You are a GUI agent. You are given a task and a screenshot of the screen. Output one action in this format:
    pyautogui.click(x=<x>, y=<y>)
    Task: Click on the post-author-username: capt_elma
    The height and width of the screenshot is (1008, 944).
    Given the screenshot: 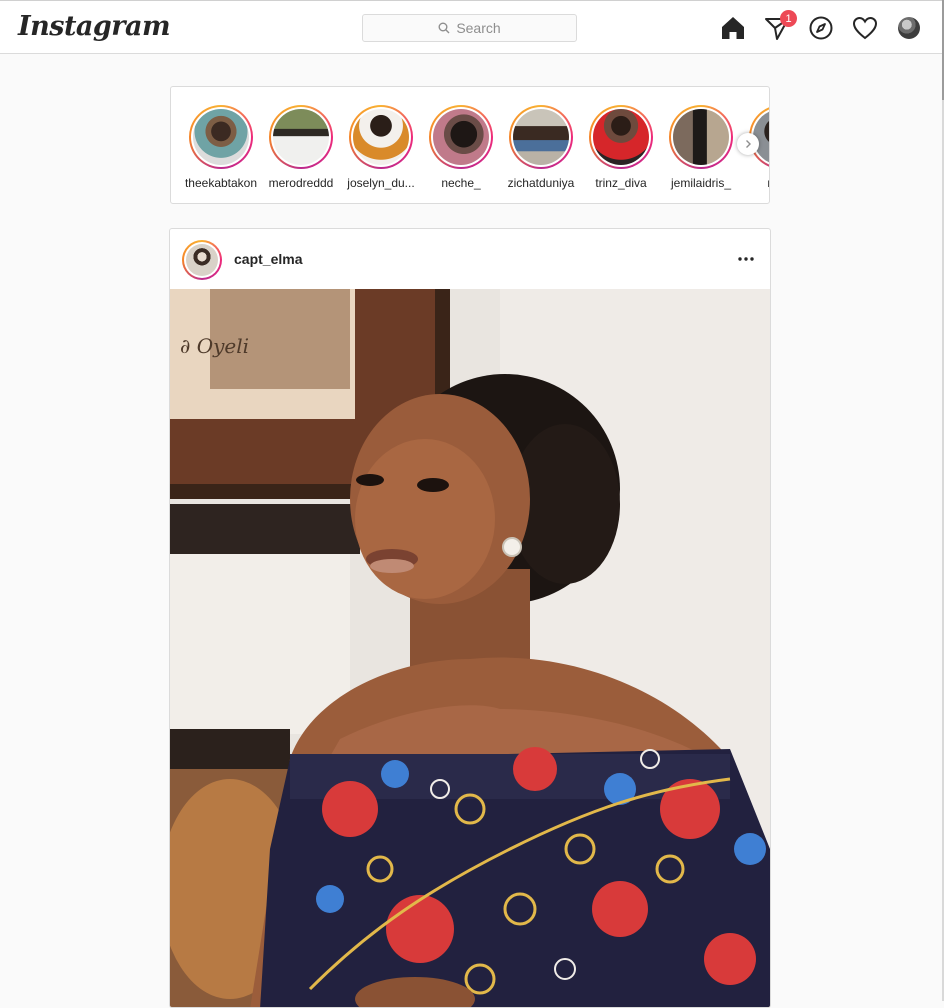 What is the action you would take?
    pyautogui.click(x=268, y=259)
    